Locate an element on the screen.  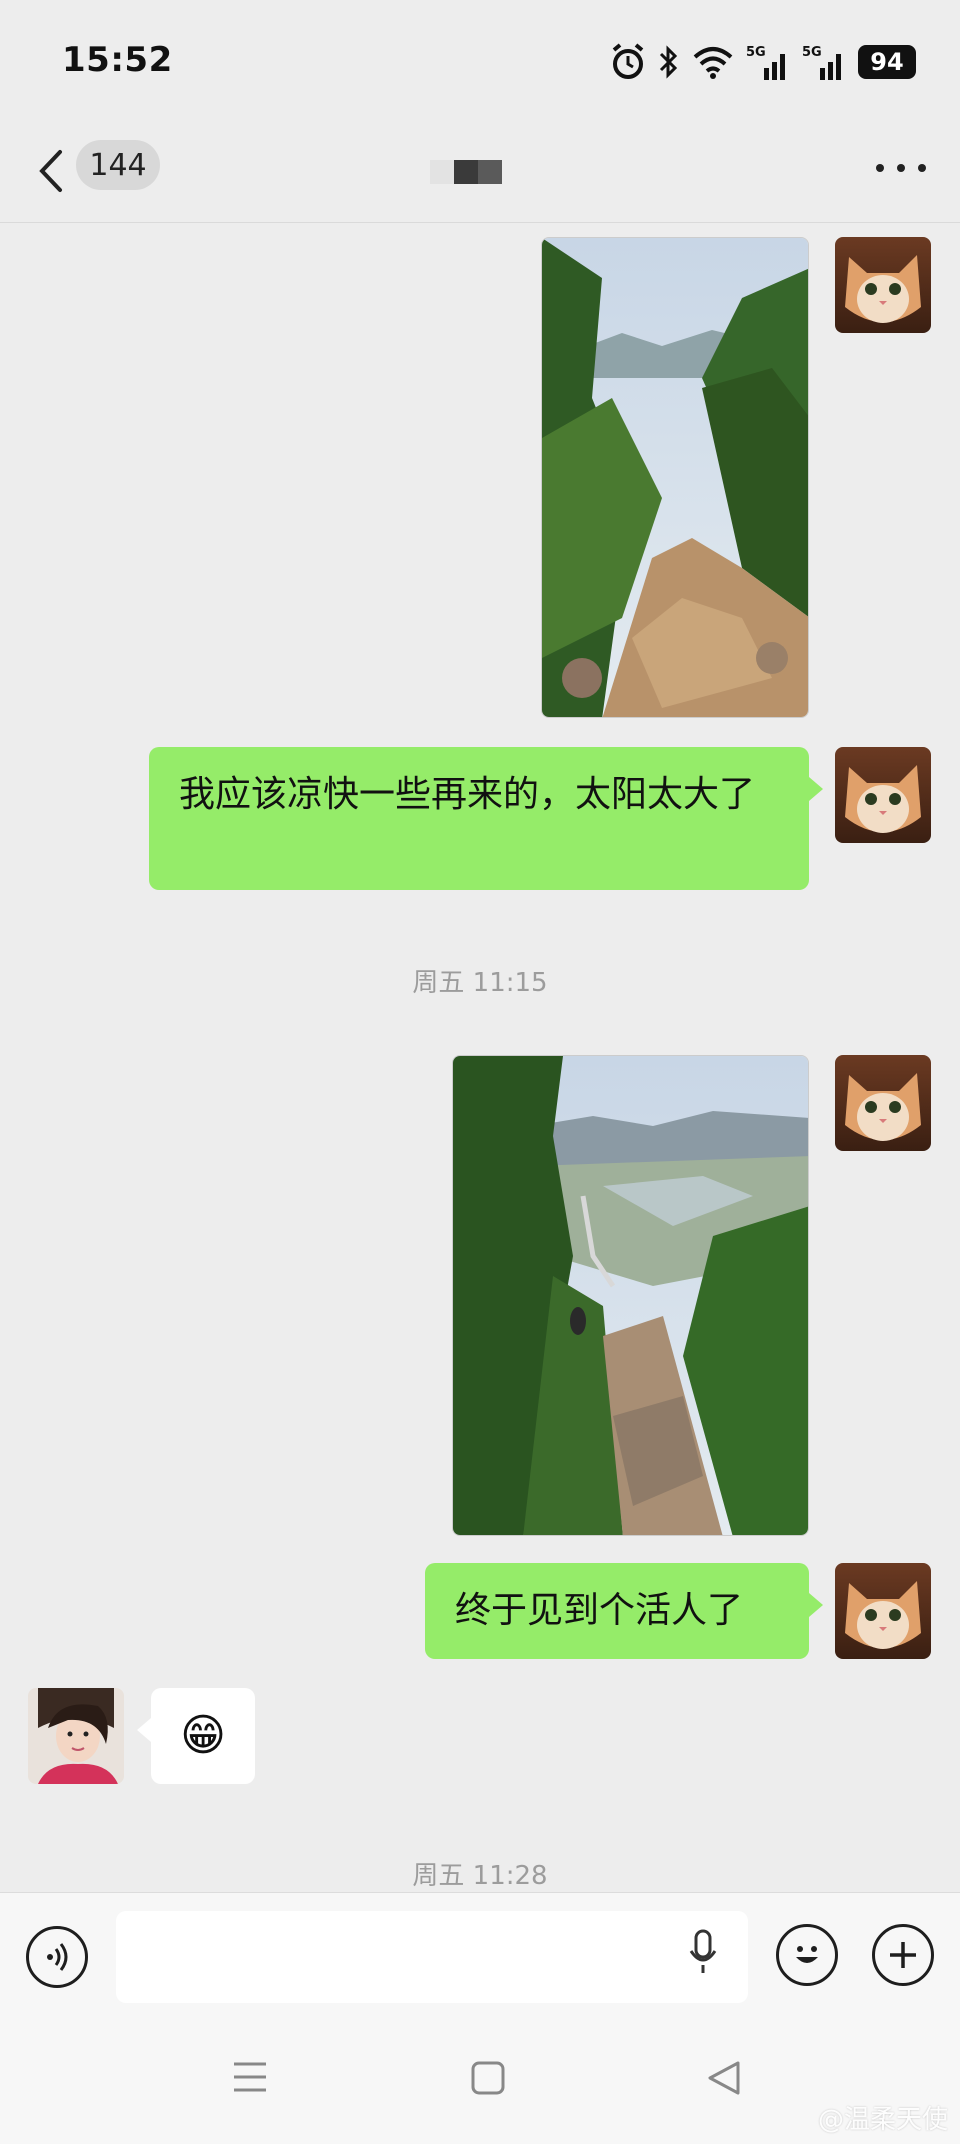
system-navigation-bar: @温柔天使 is located at coordinates (480, 2080).